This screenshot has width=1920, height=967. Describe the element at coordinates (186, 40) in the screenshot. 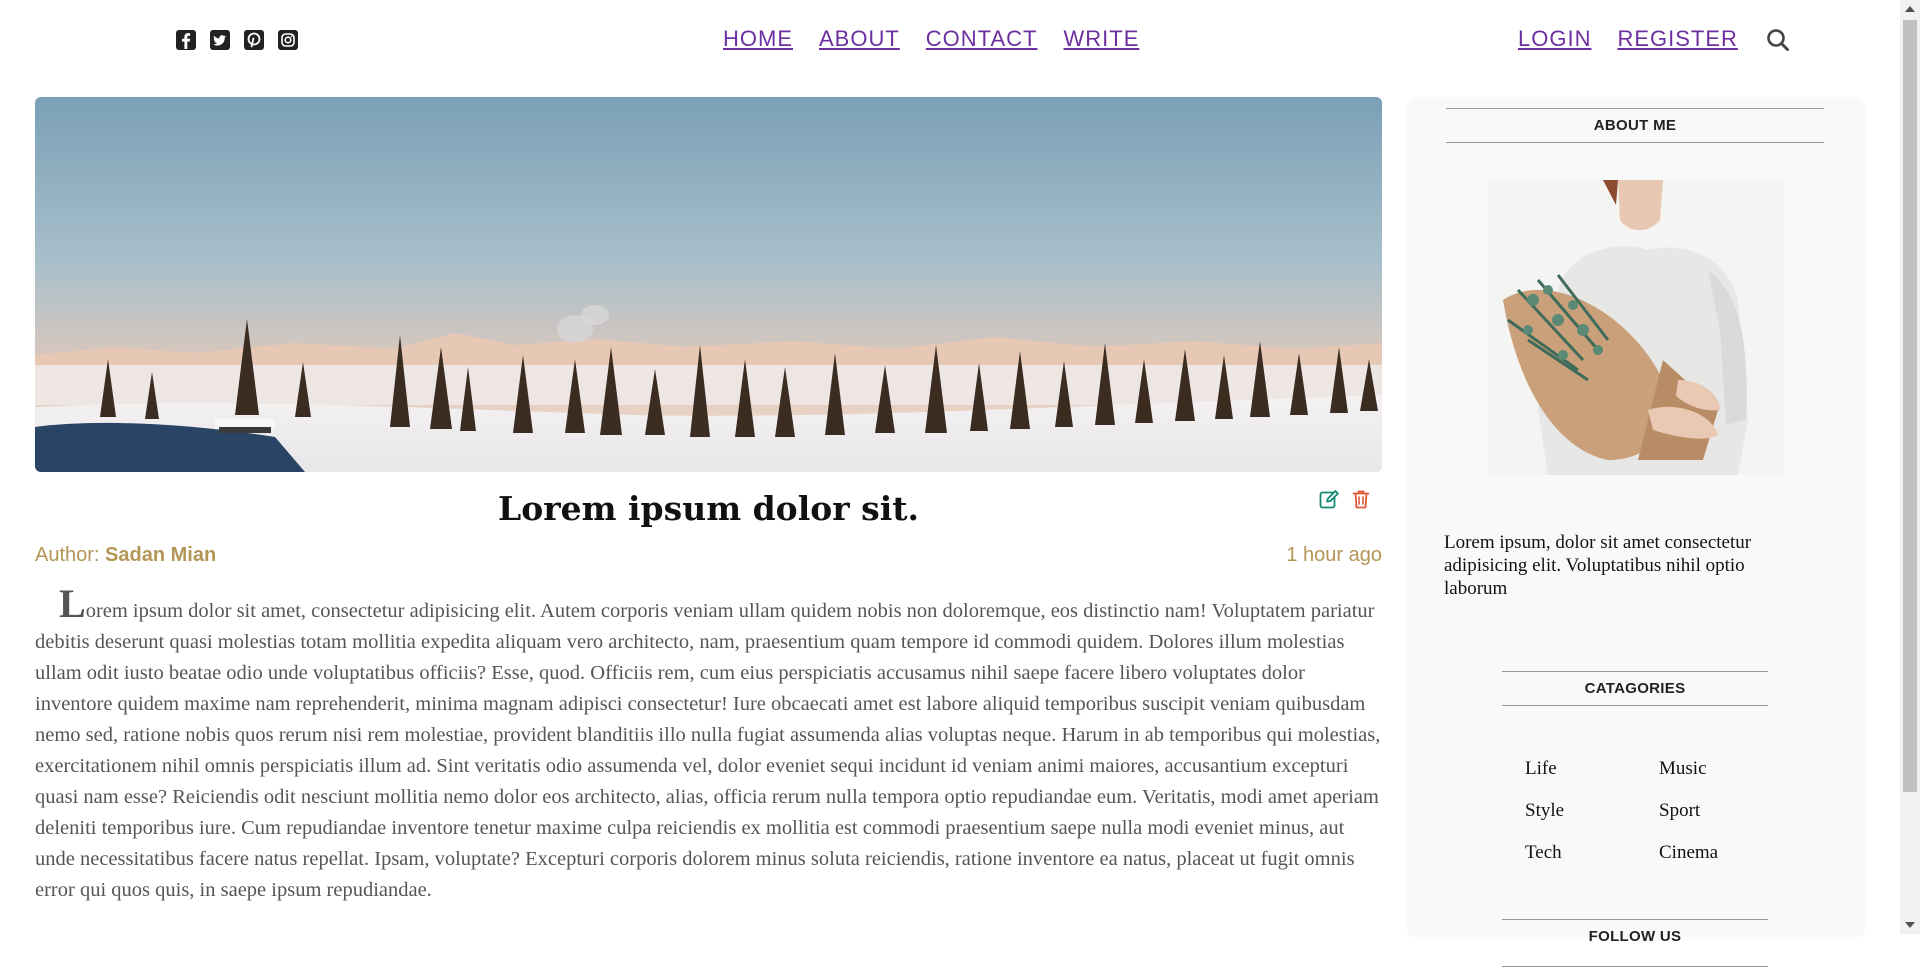

I see `facebook-icon` at that location.